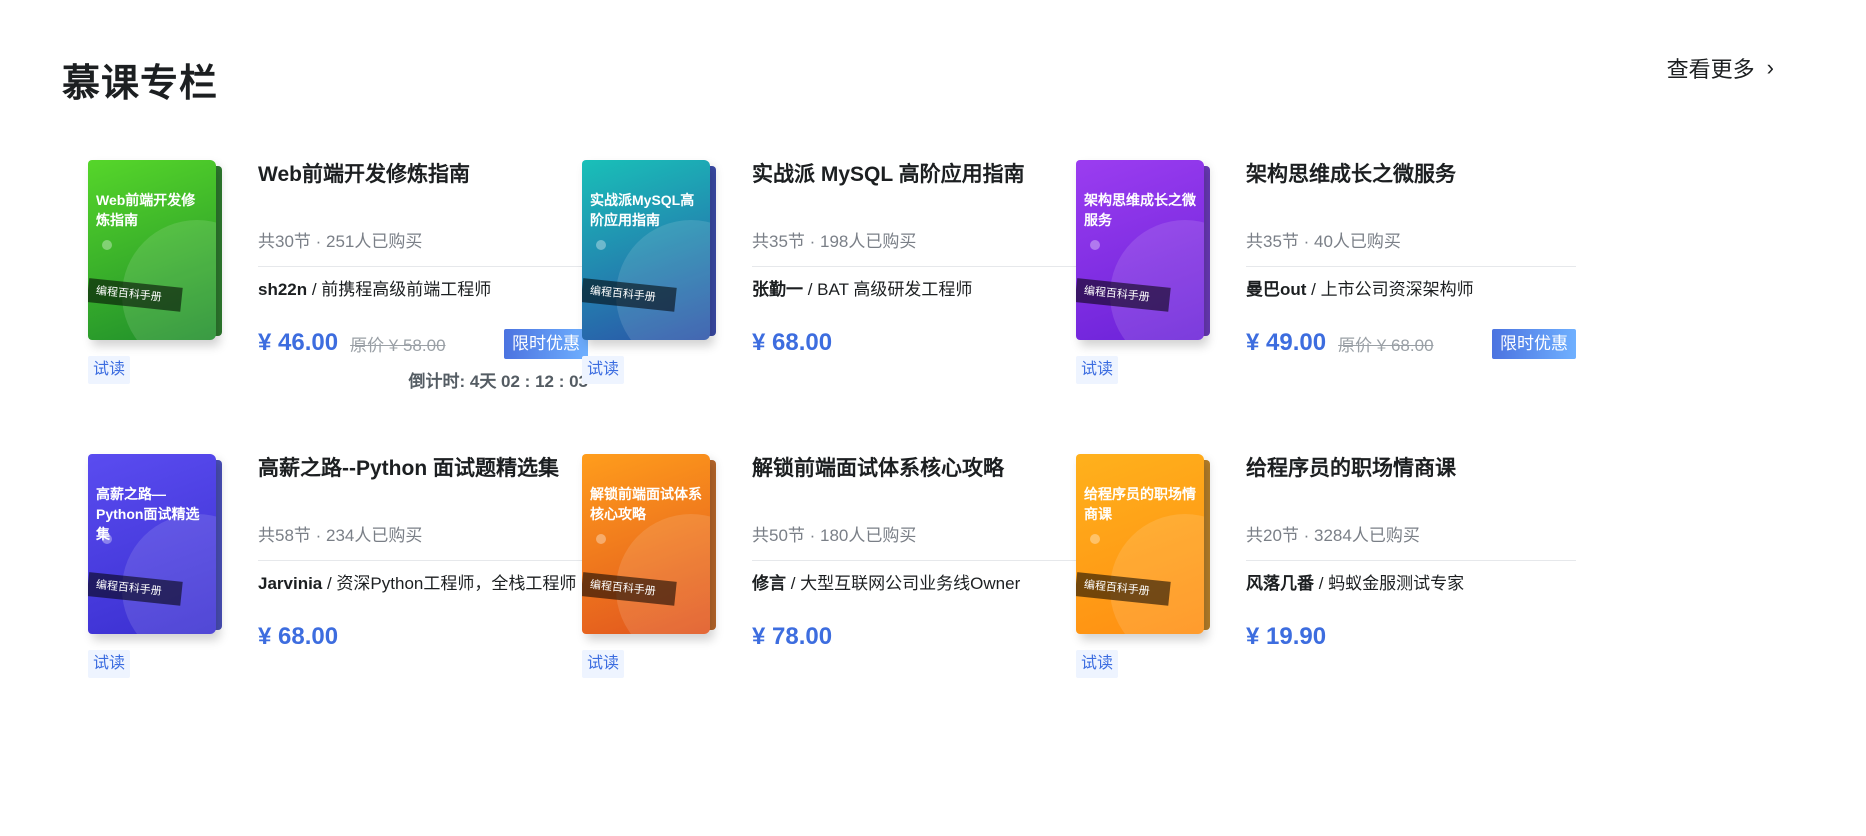  I want to click on course-stats: 共35节 · 40人已购买, so click(1323, 241).